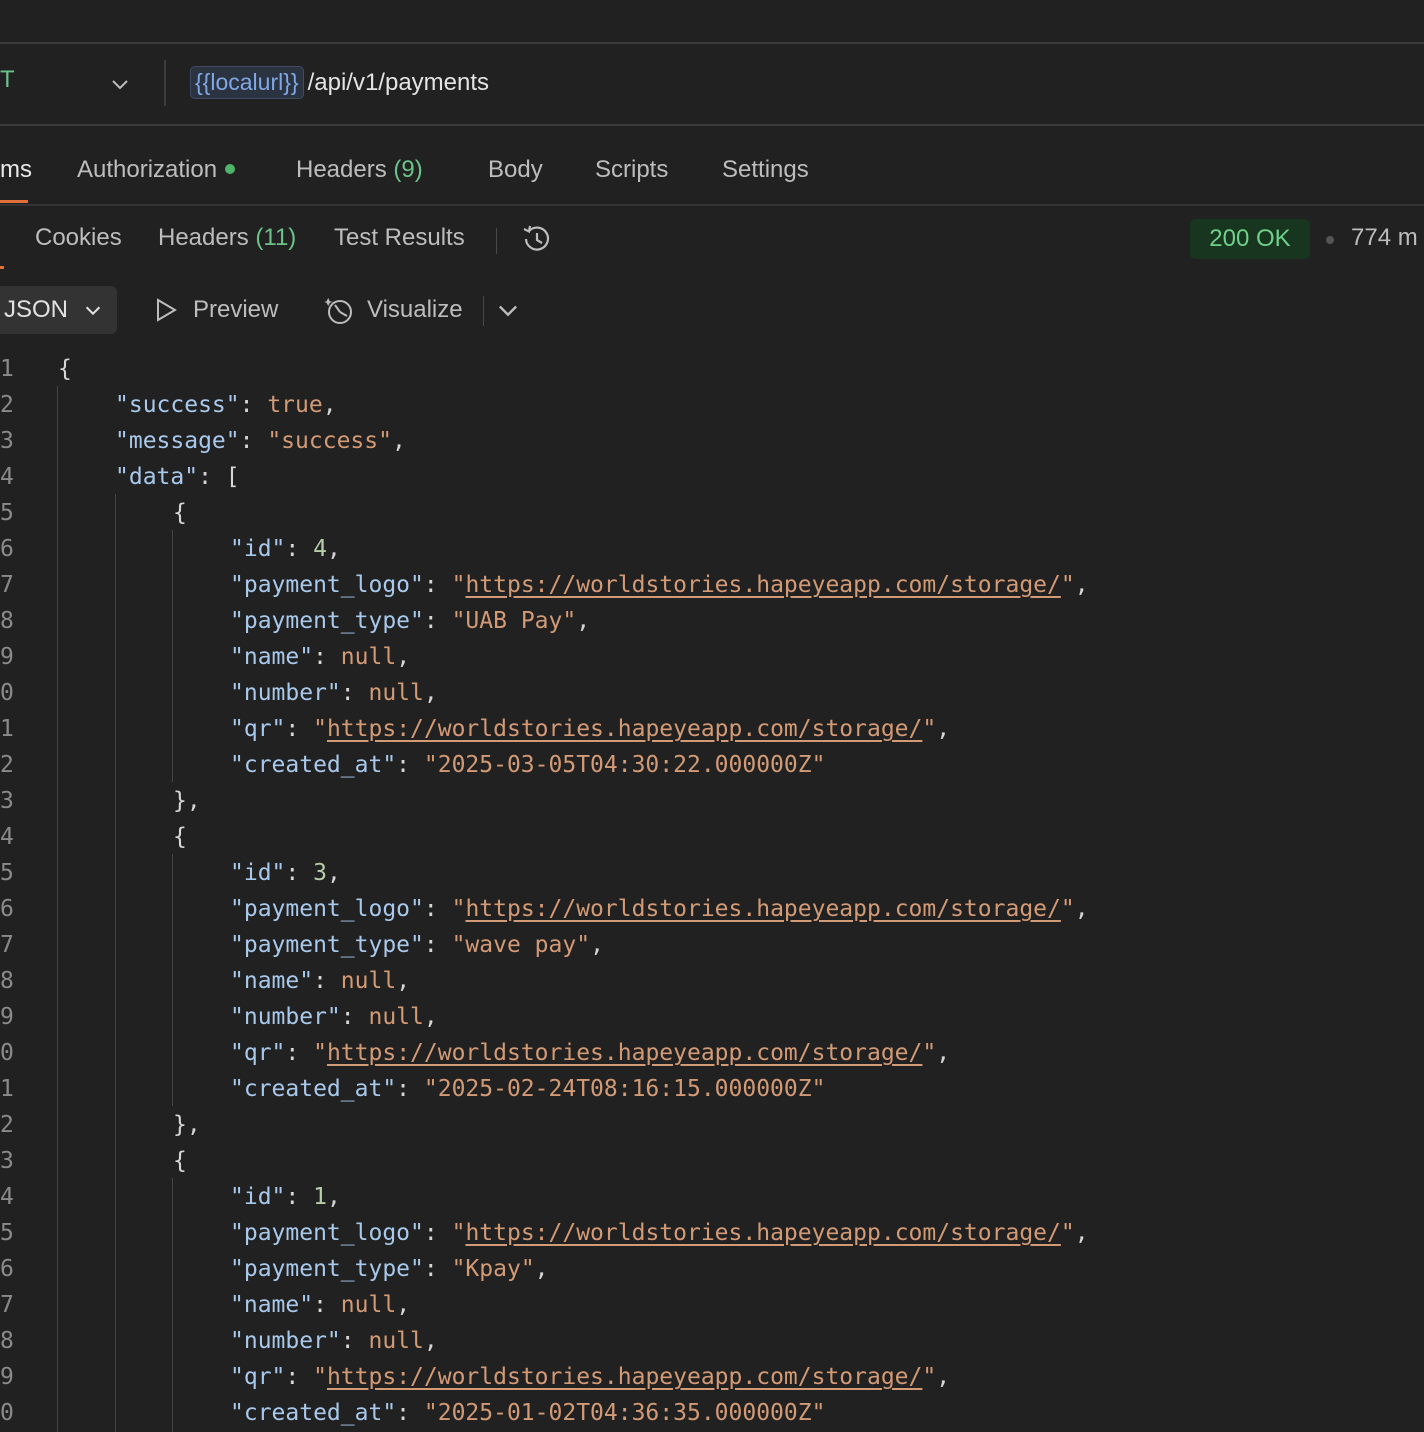  What do you see at coordinates (16, 170) in the screenshot?
I see `tab-params: ms` at bounding box center [16, 170].